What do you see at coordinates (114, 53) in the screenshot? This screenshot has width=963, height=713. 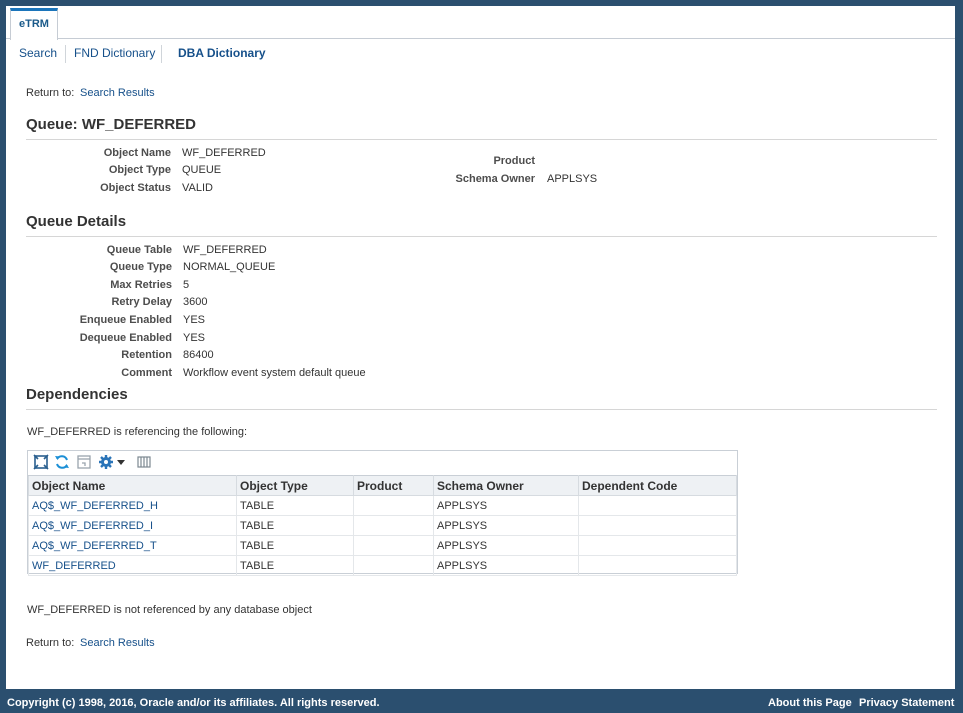 I see `nav-fnd-dictionary-link: FND Dictionary` at bounding box center [114, 53].